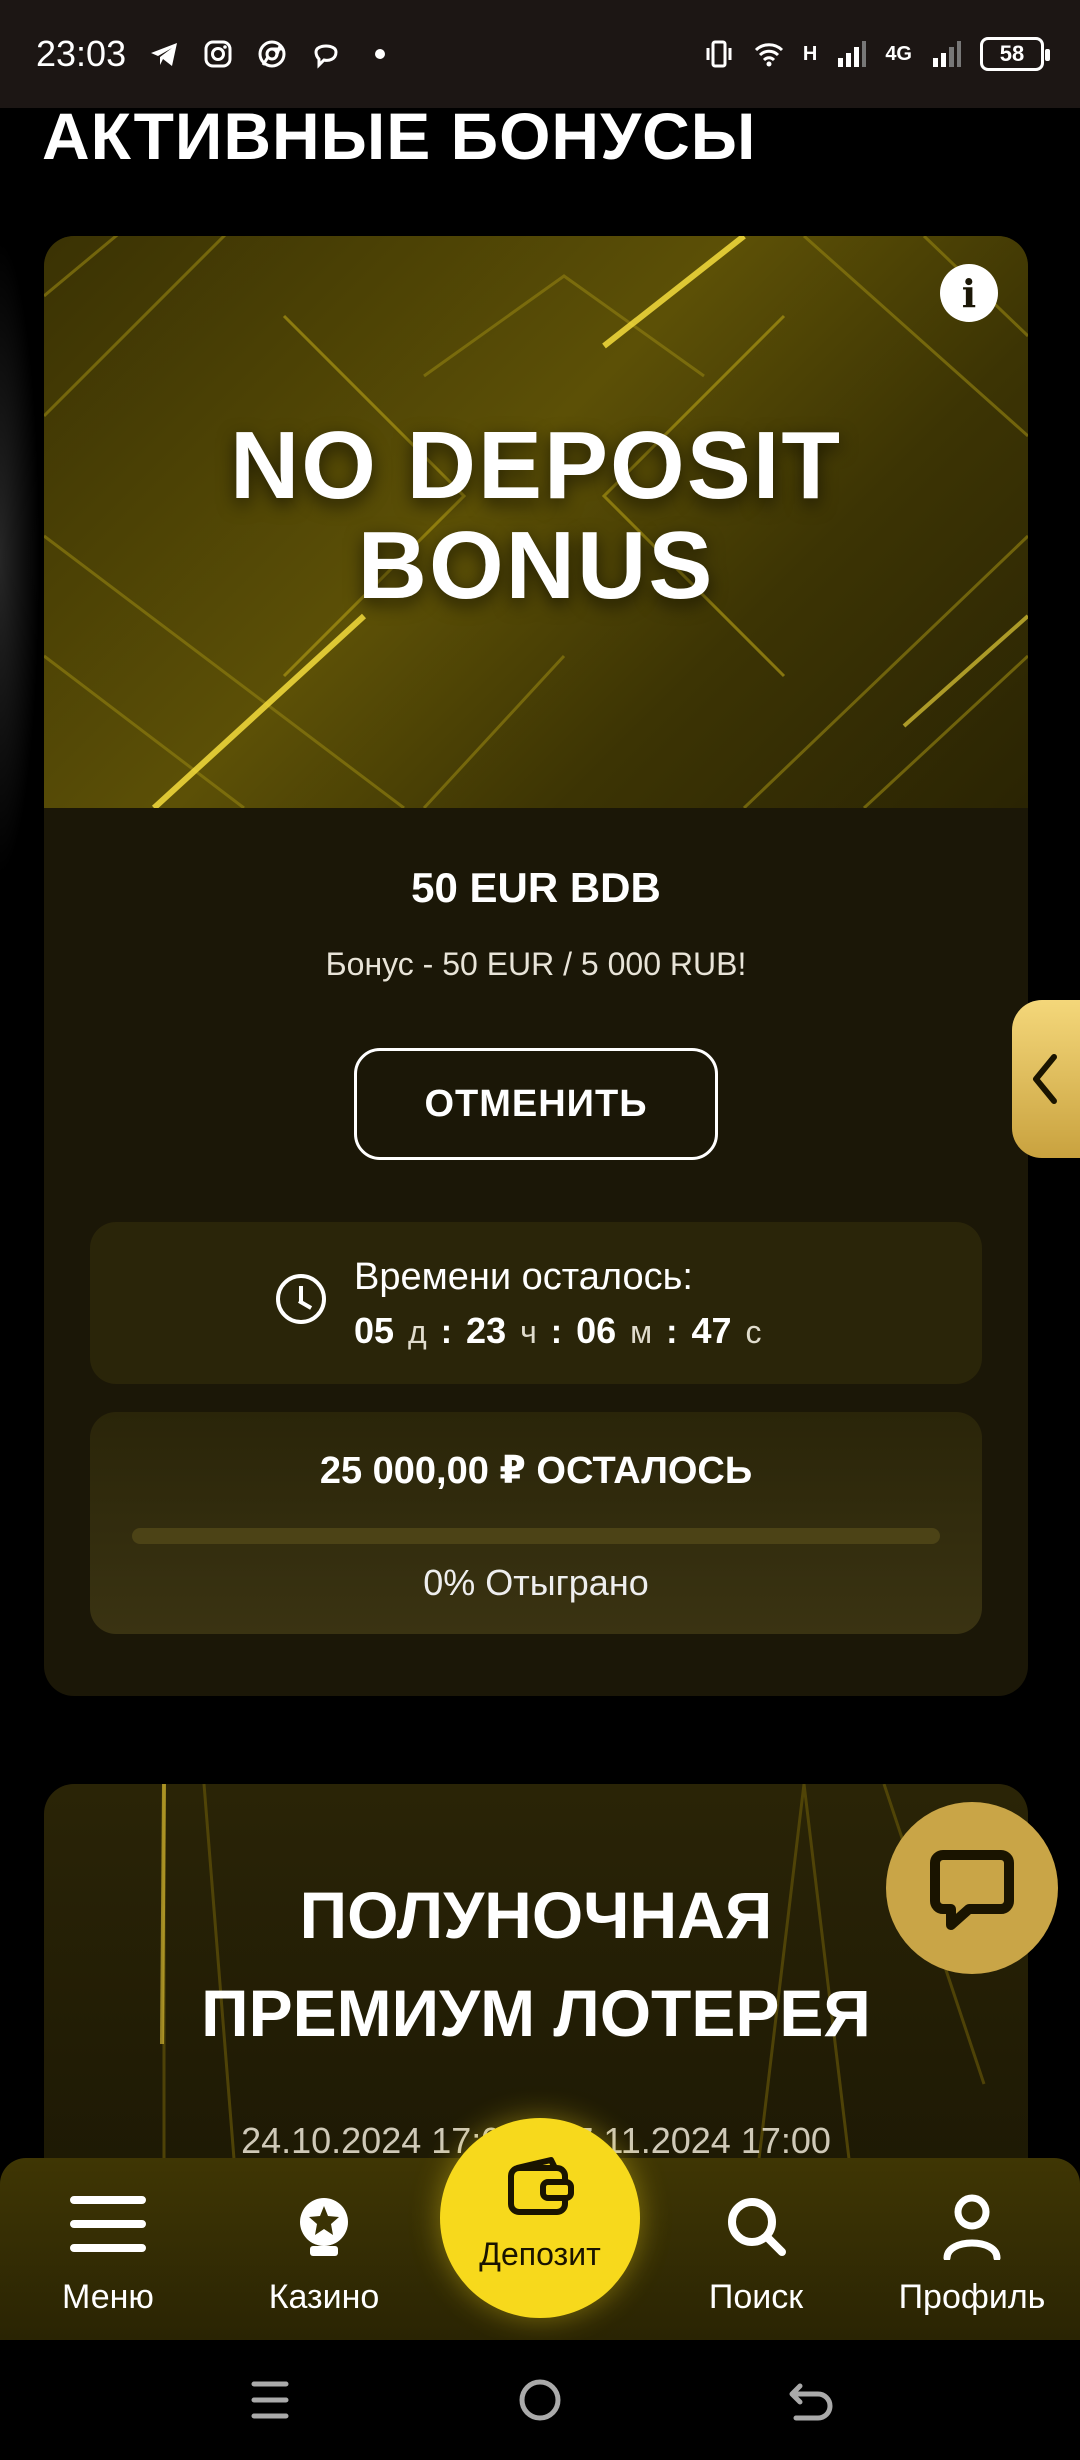  What do you see at coordinates (972, 2227) in the screenshot?
I see `profile-icon` at bounding box center [972, 2227].